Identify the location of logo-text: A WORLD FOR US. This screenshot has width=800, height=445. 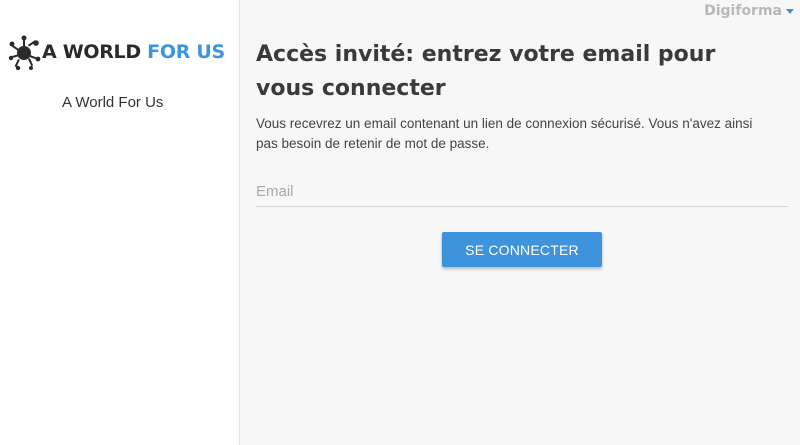
(133, 52).